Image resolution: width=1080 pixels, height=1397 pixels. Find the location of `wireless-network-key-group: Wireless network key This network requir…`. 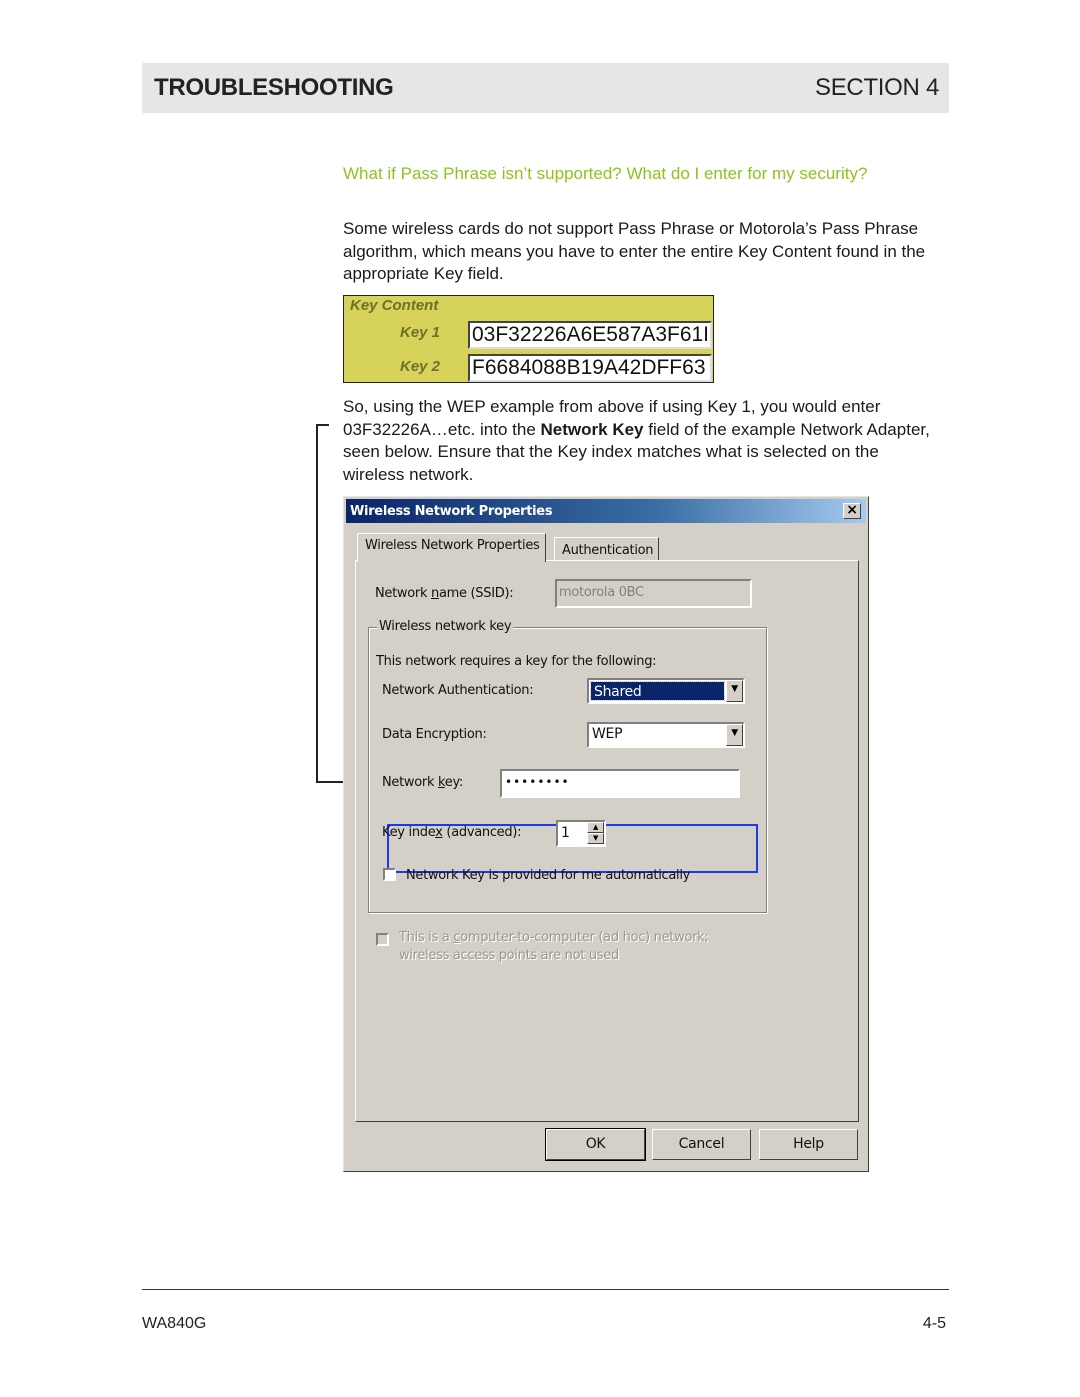

wireless-network-key-group: Wireless network key This network requir… is located at coordinates (567, 766).